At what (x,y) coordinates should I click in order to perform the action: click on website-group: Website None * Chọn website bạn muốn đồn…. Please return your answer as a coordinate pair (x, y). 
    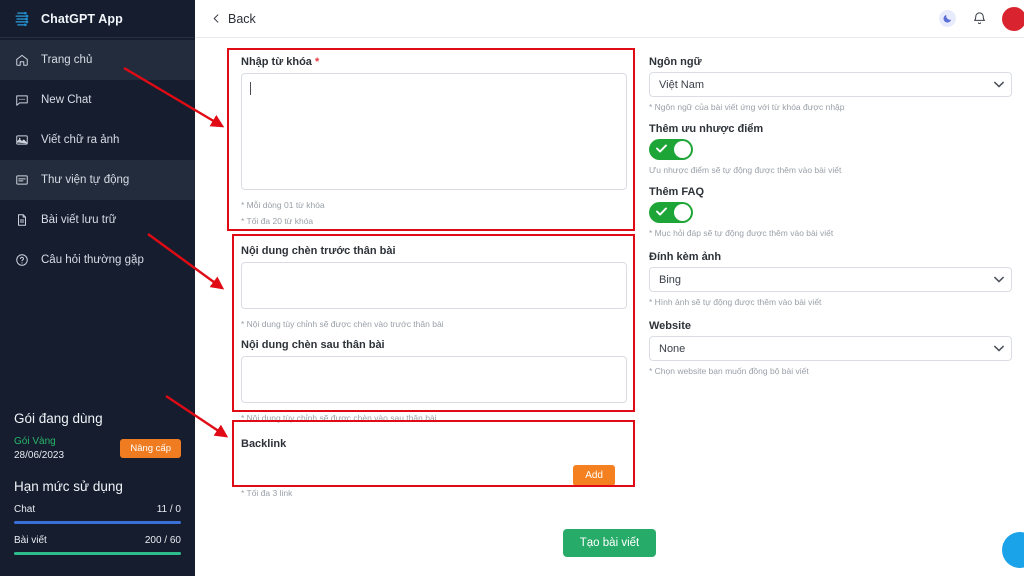
    Looking at the image, I should click on (830, 349).